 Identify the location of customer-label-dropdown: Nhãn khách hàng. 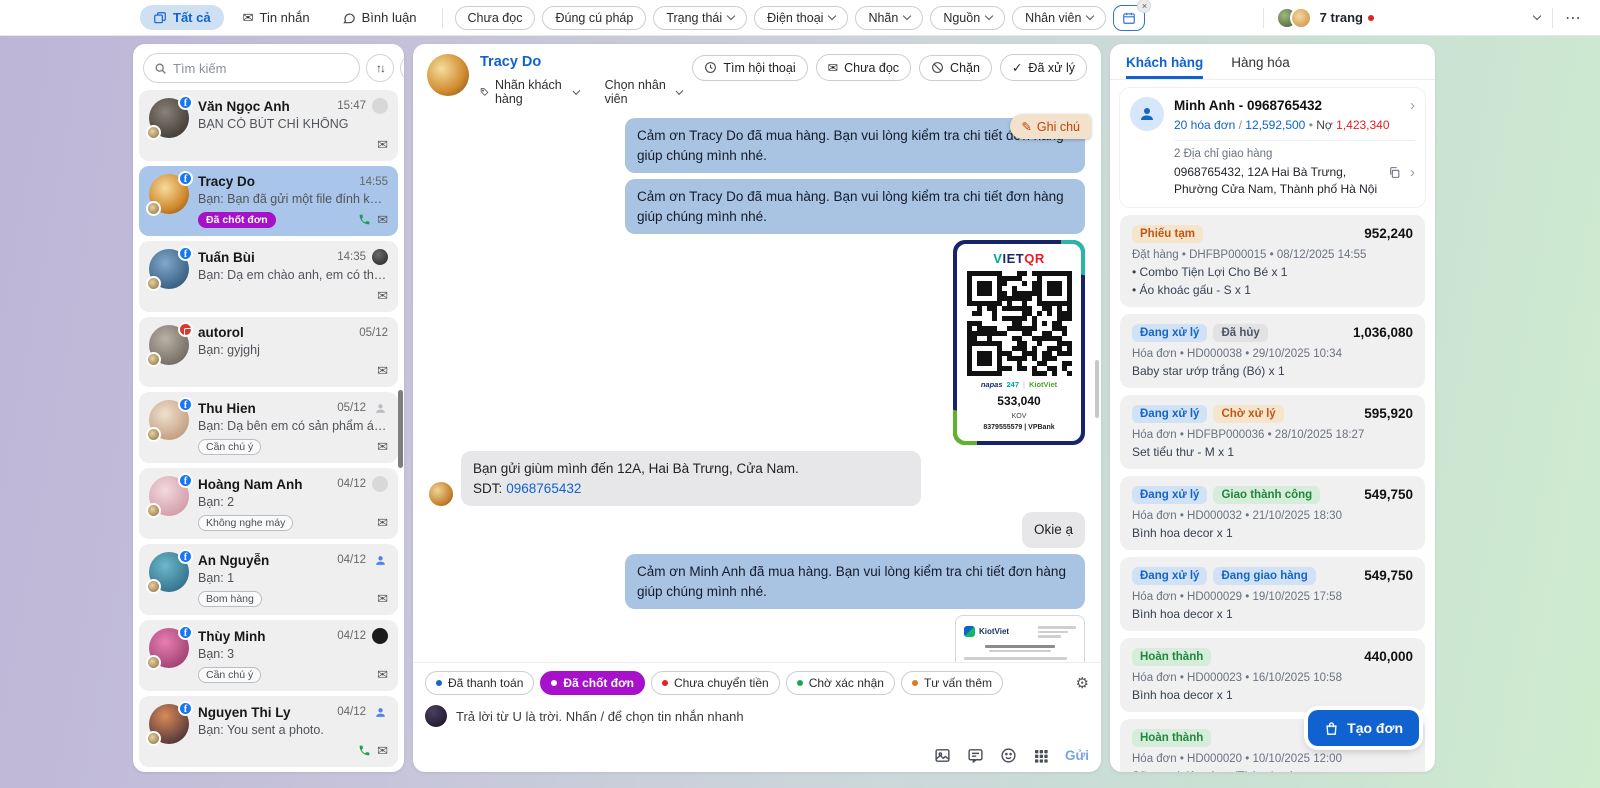
(530, 92).